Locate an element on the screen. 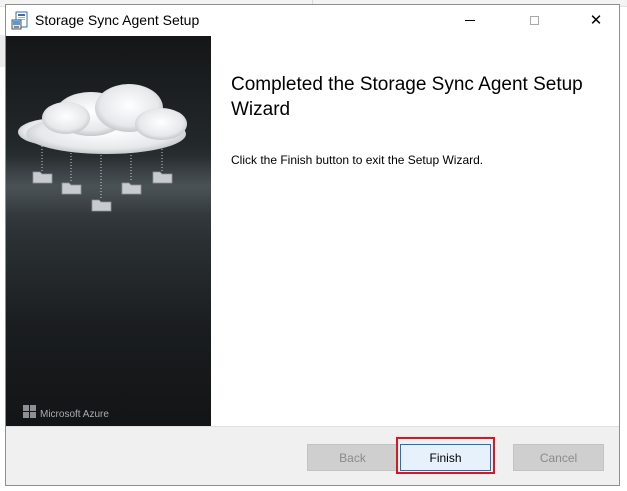  windows-logo-icon is located at coordinates (29, 414).